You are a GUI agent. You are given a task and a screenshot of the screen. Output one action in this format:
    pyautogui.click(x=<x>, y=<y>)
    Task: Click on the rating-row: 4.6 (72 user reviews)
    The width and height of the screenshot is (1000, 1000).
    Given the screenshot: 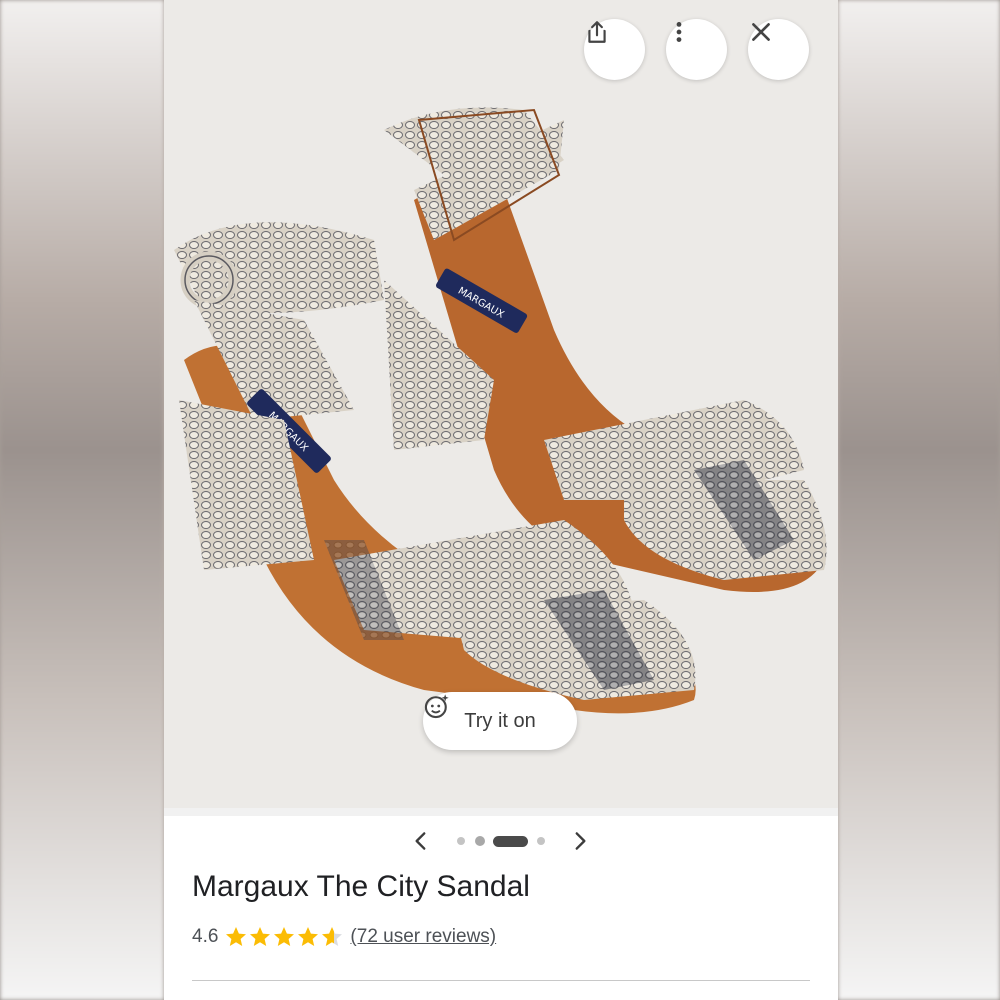 What is the action you would take?
    pyautogui.click(x=344, y=937)
    